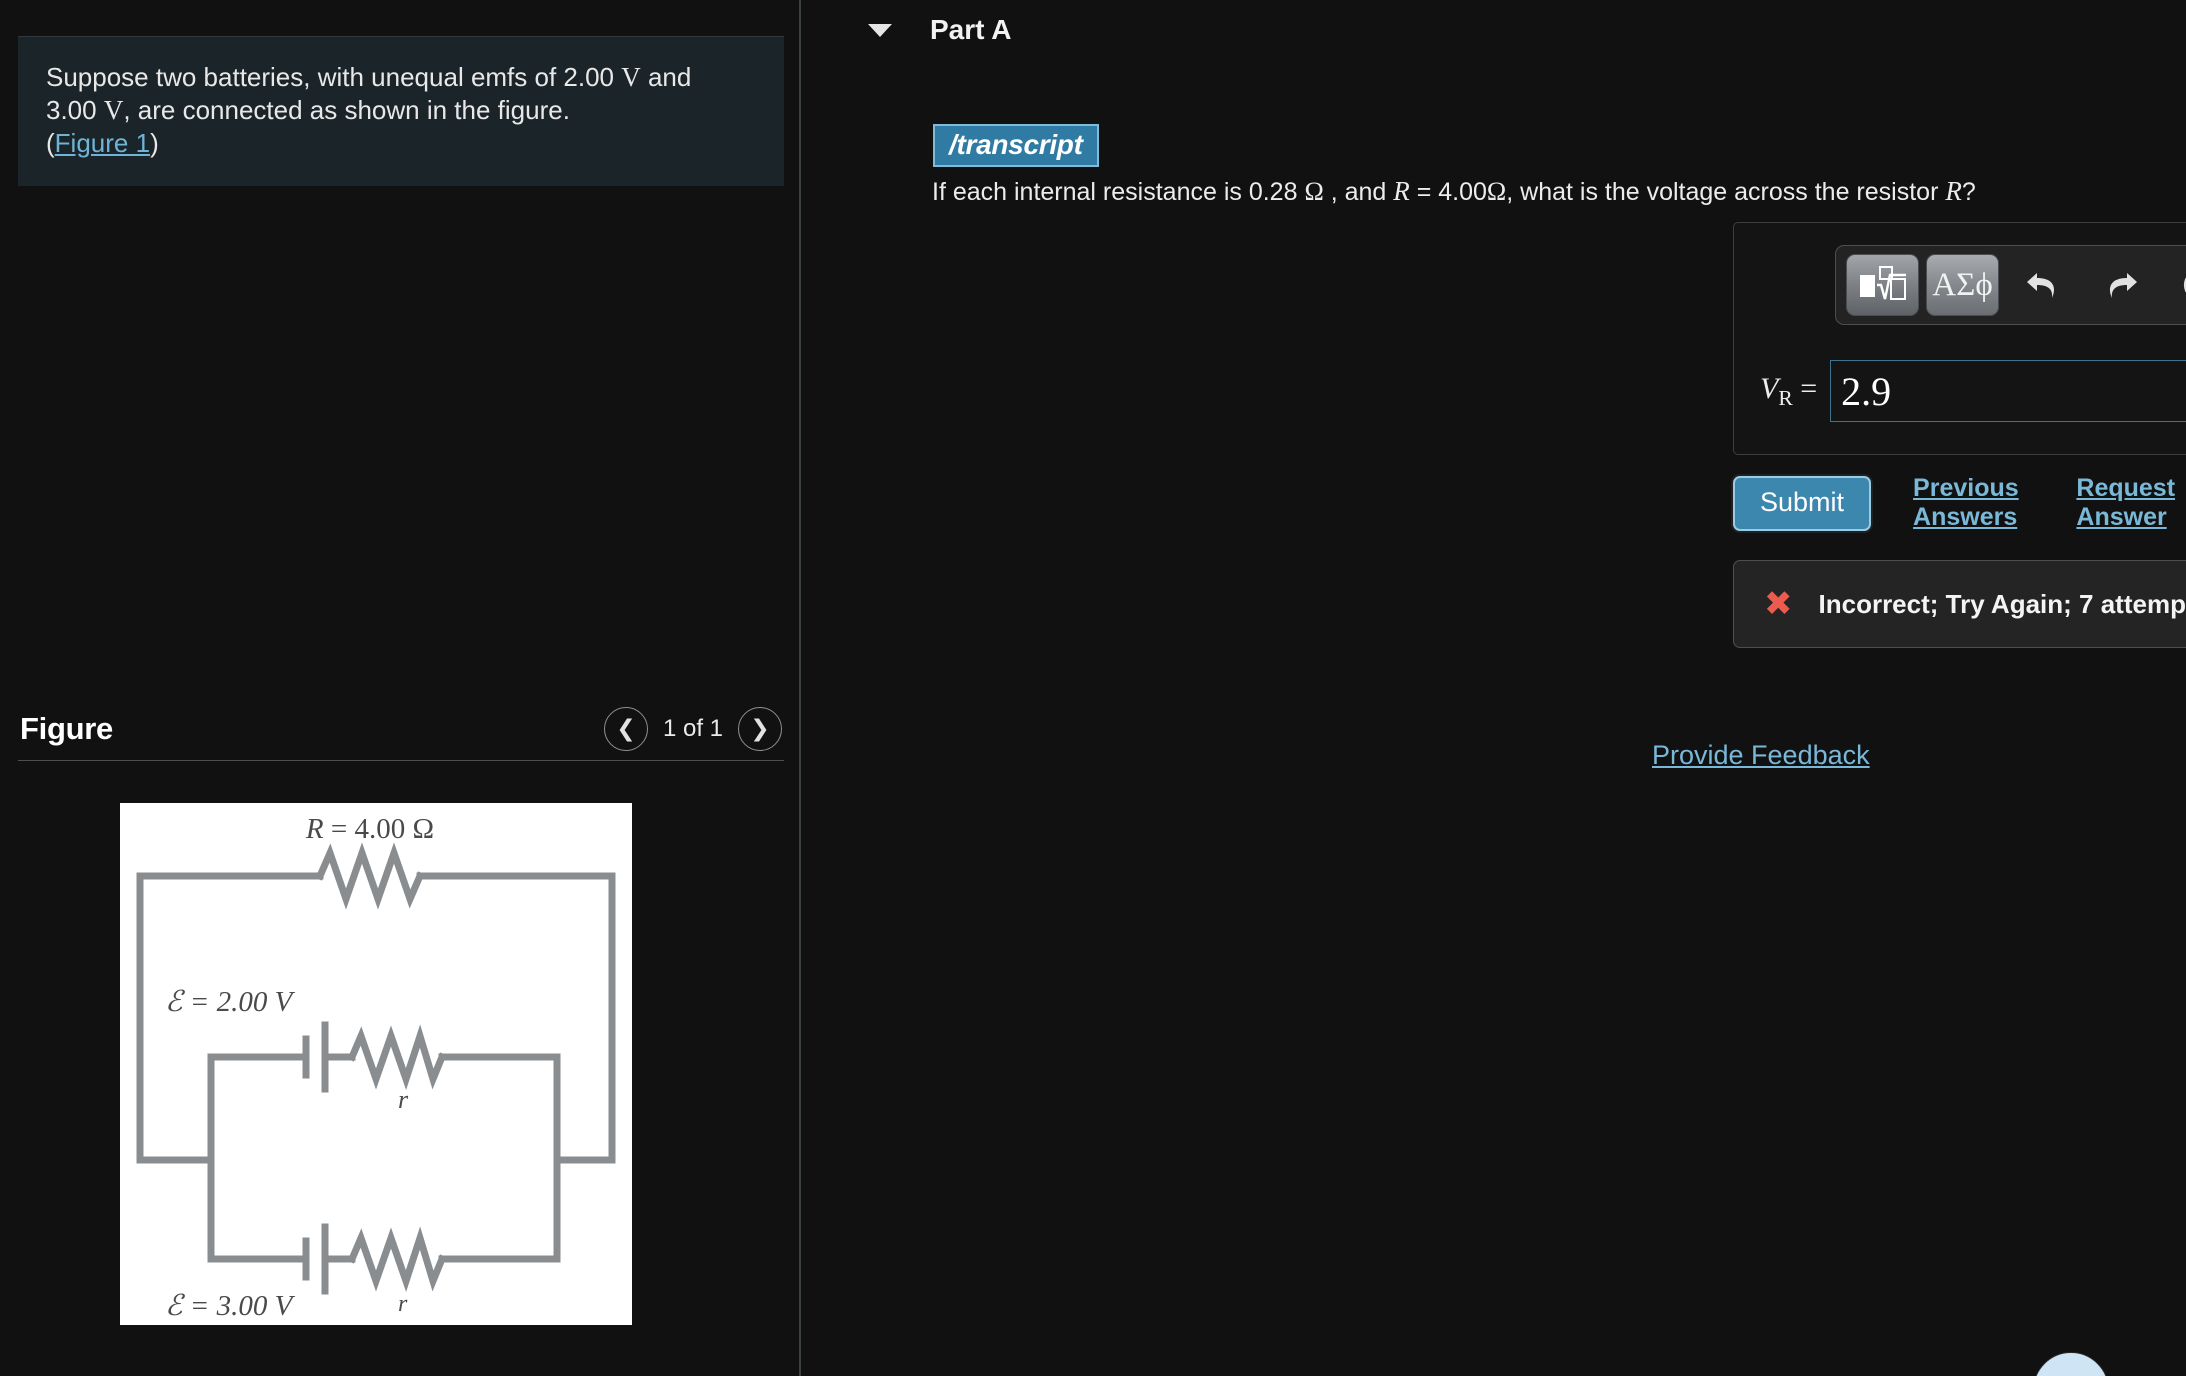  What do you see at coordinates (1761, 755) in the screenshot?
I see `provide-feedback-link: Provide Feedback` at bounding box center [1761, 755].